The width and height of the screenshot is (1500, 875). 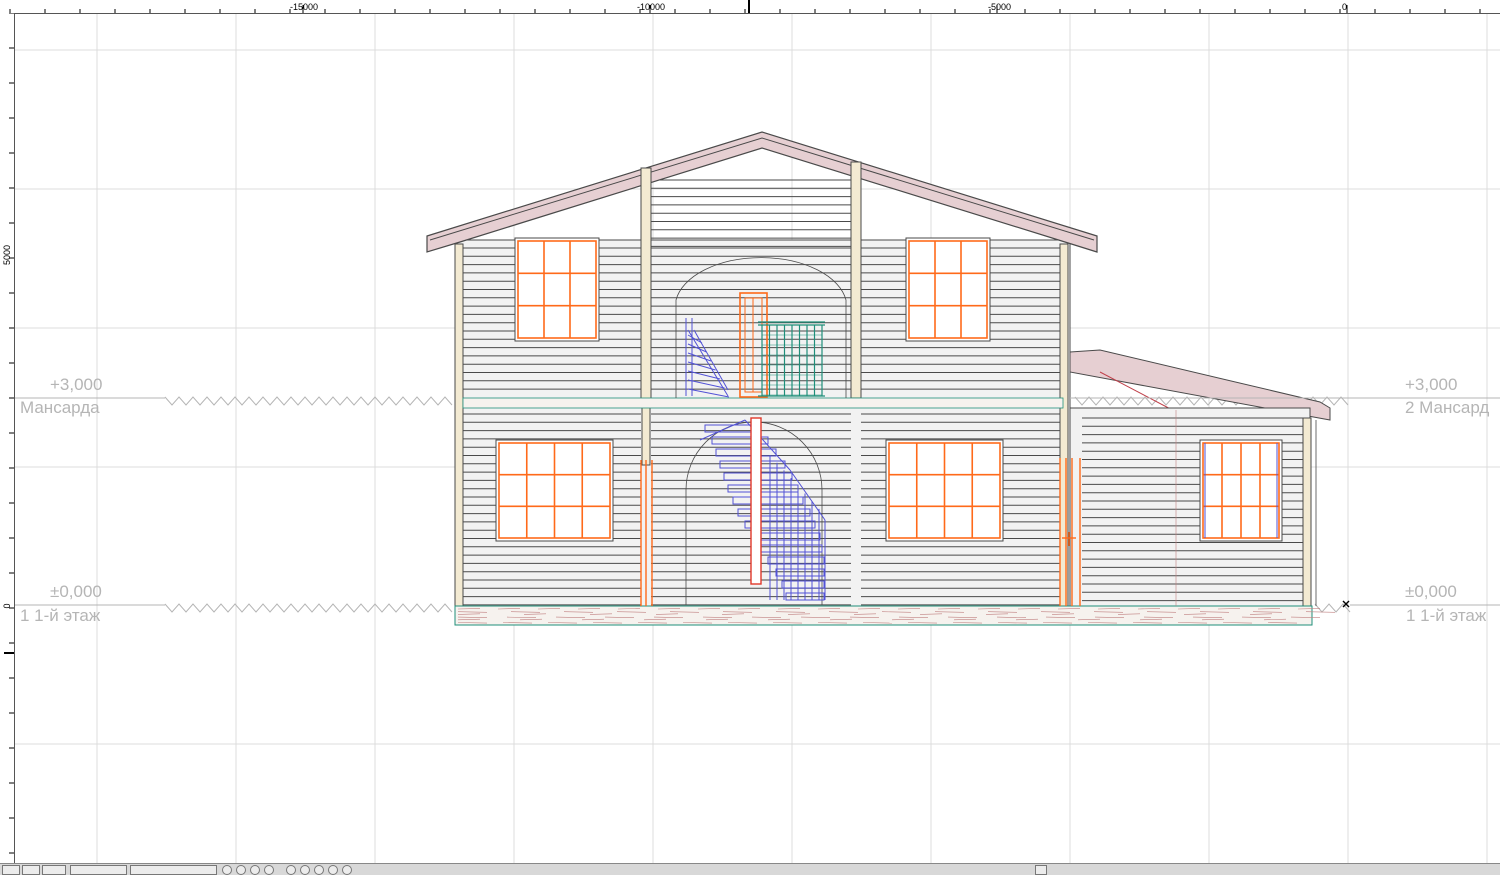 What do you see at coordinates (9, 433) in the screenshot?
I see `ruler-left-ticks` at bounding box center [9, 433].